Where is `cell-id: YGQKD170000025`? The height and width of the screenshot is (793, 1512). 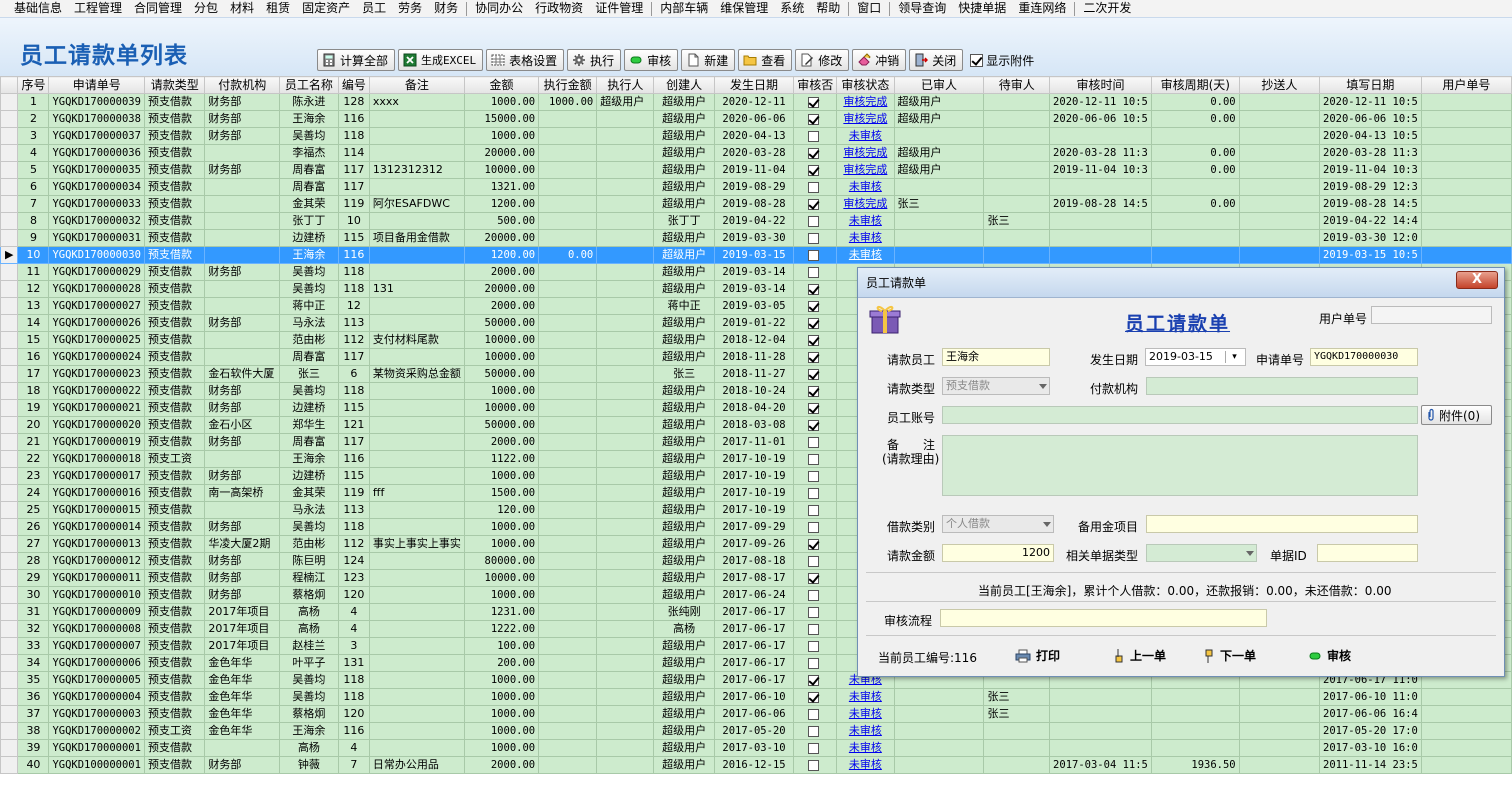
cell-id: YGQKD170000025 is located at coordinates (96, 340).